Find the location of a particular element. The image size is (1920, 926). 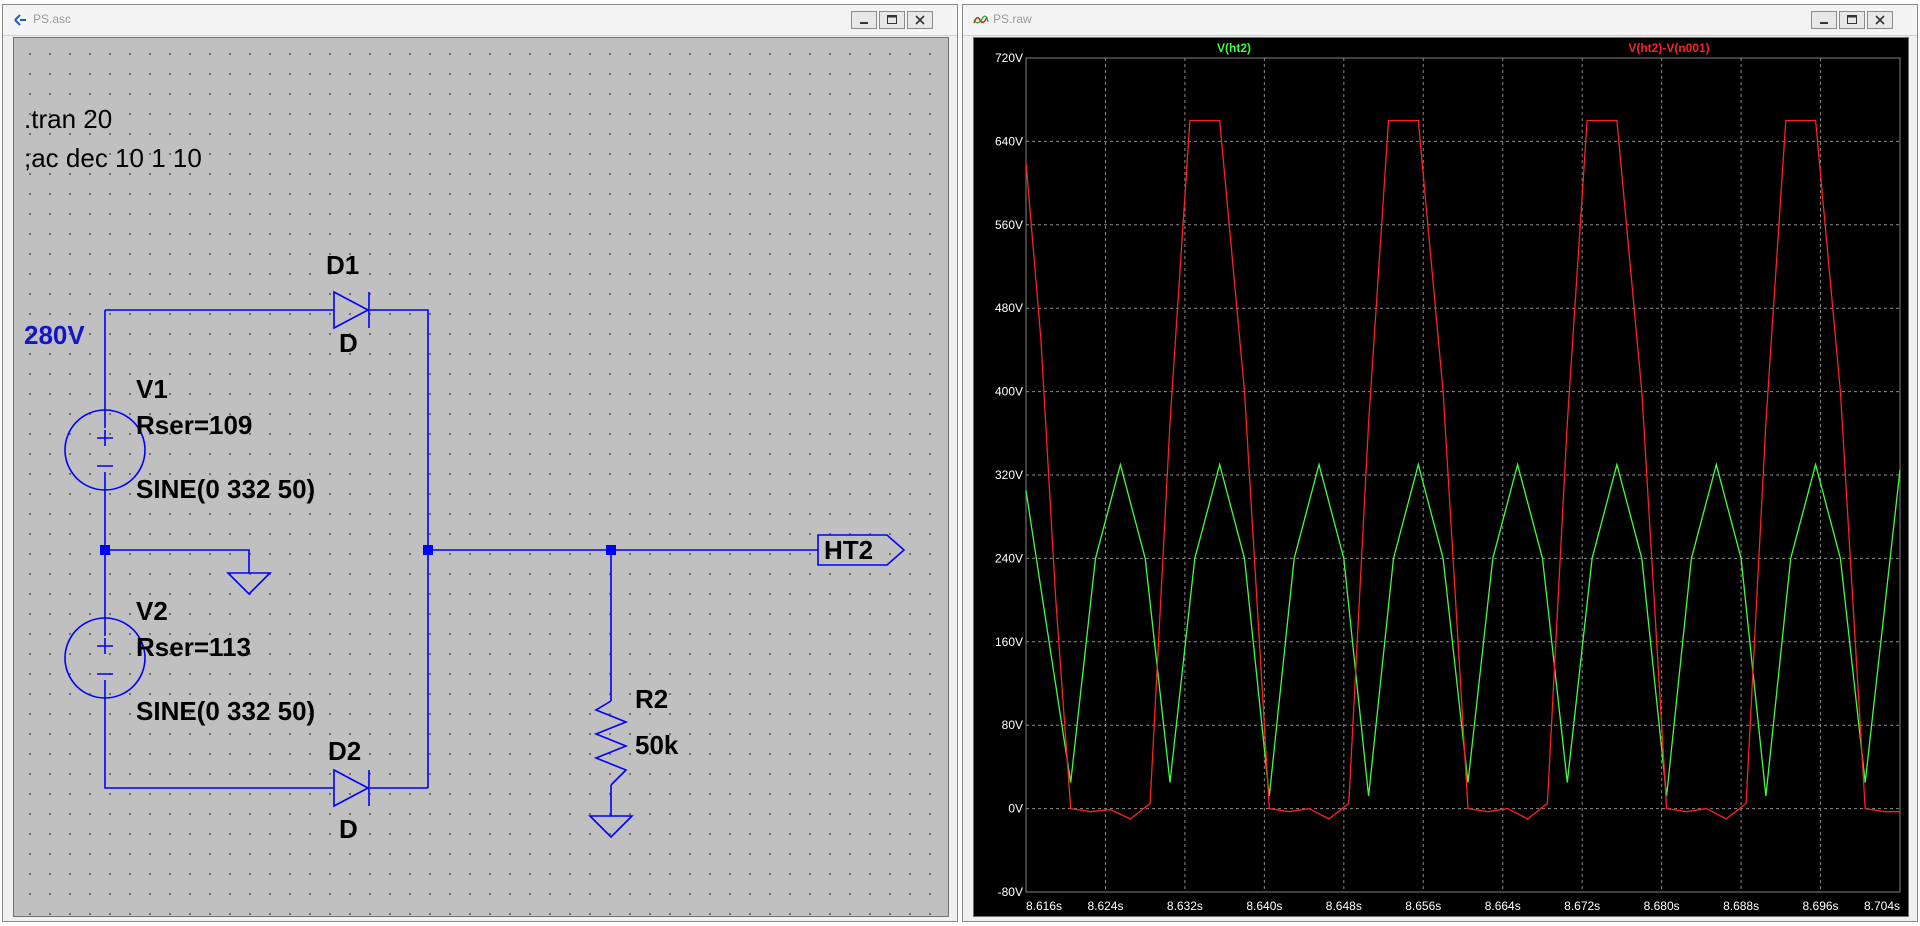

y-tick-label: 640V is located at coordinates (1009, 141).